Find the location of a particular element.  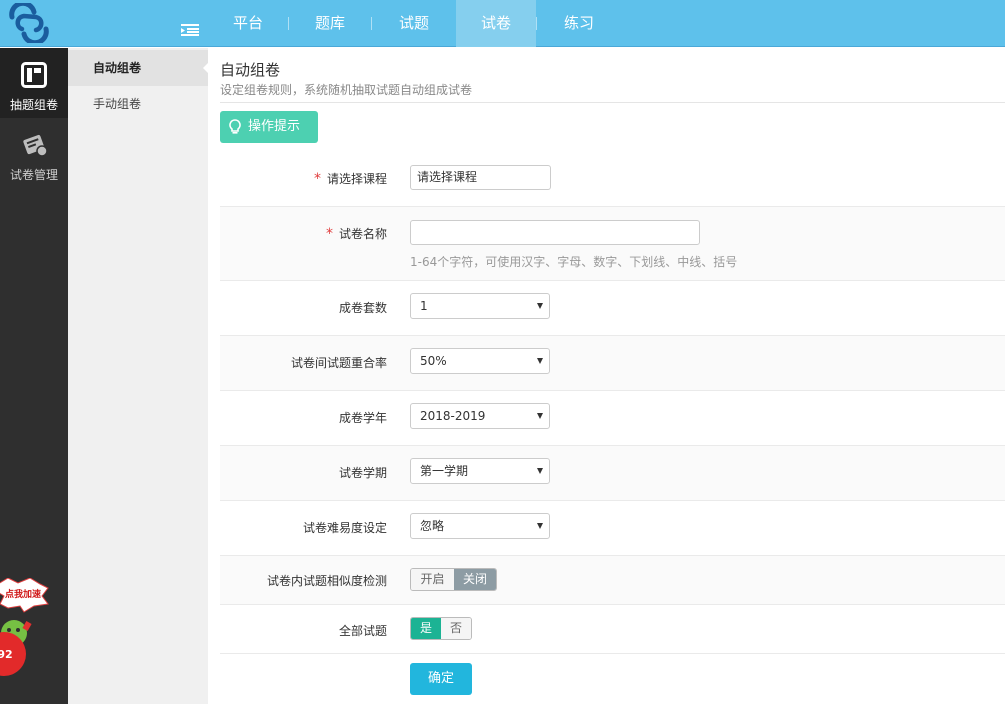

form-row-overlap-rate: 试卷间试题重合率 50% is located at coordinates (612, 363).